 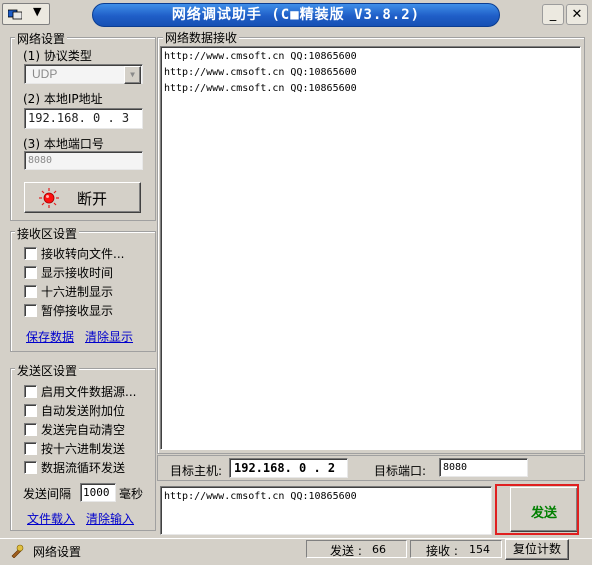 I want to click on hex-send-label: 按十六进制发送, so click(x=83, y=449).